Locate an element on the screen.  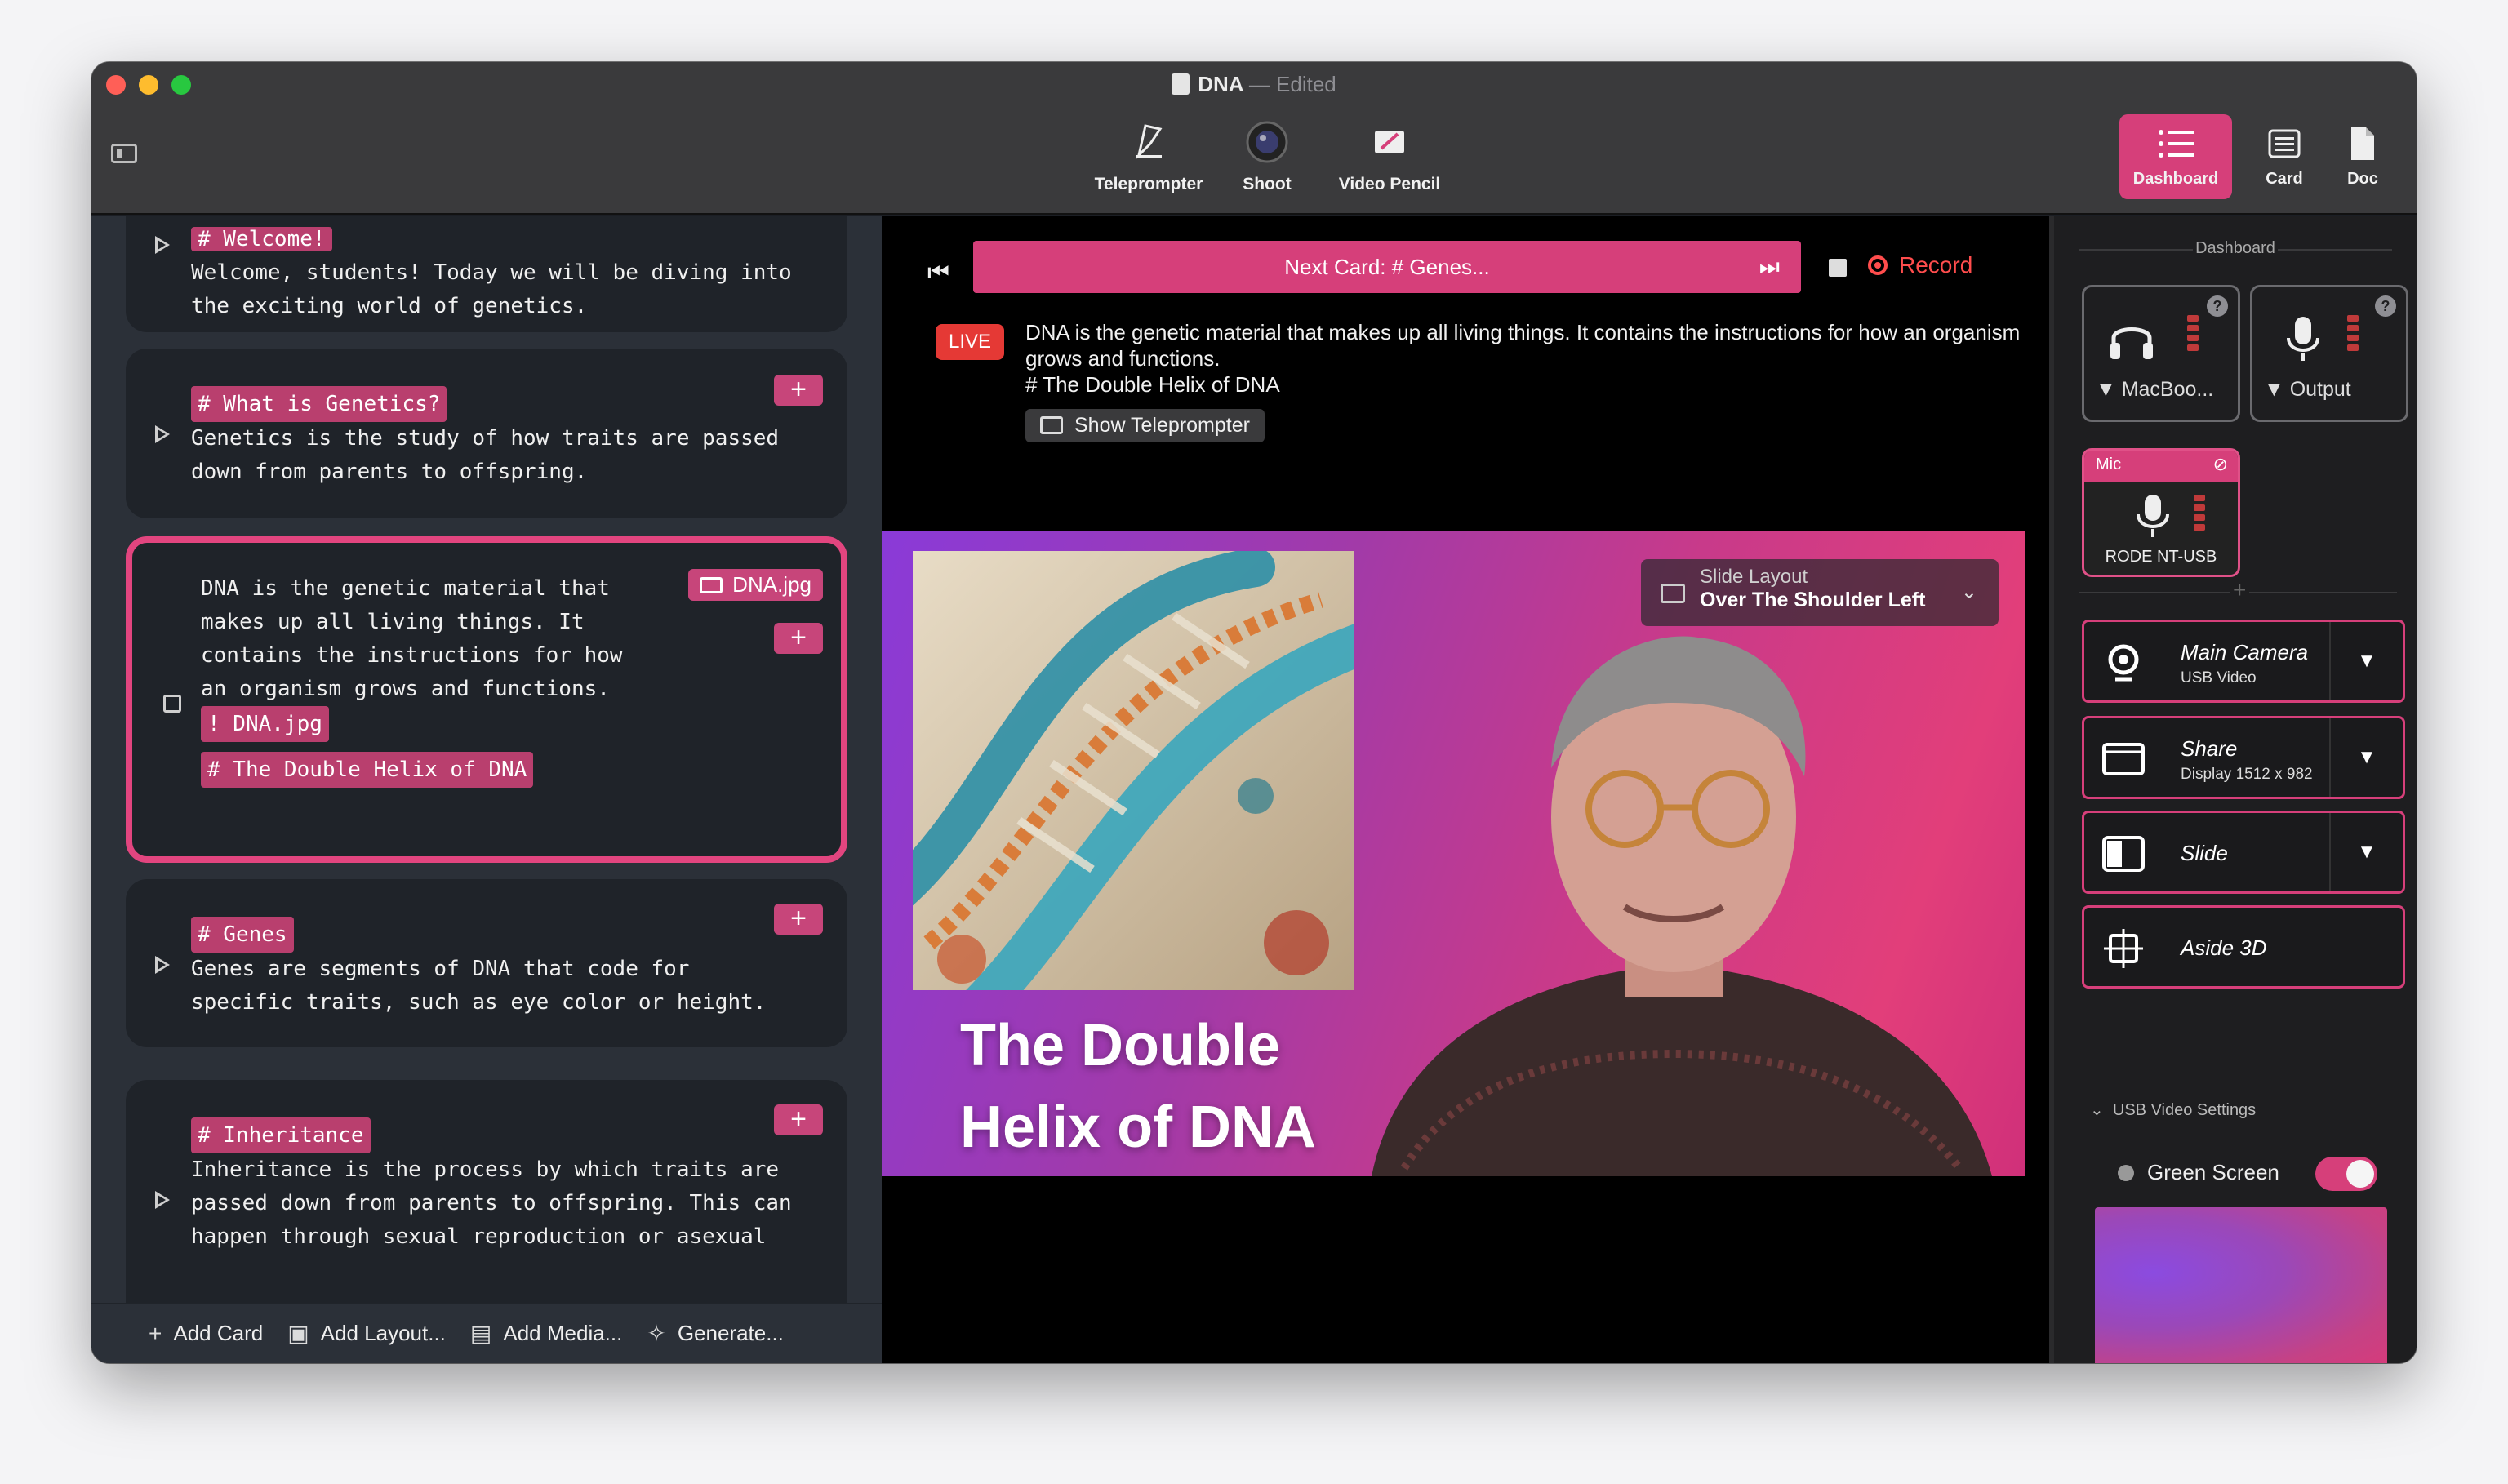
stop-icon is located at coordinates (172, 704).